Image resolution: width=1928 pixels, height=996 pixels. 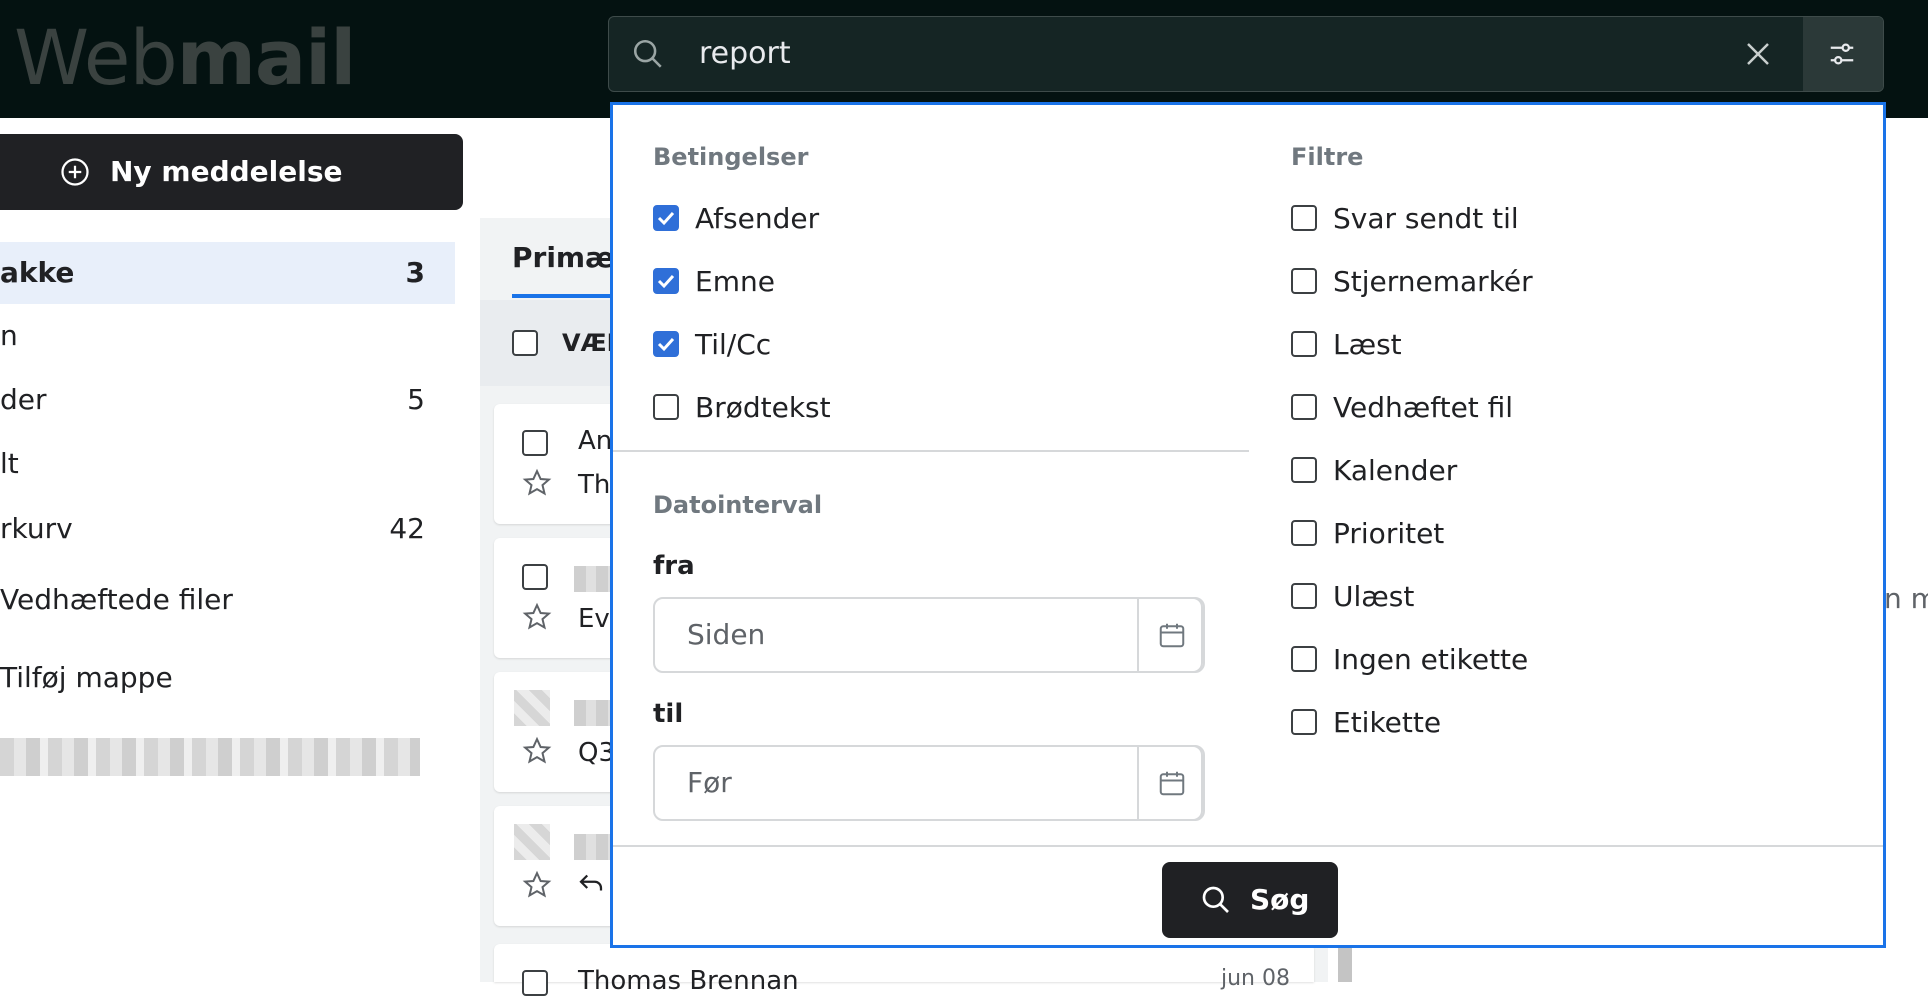 What do you see at coordinates (1246, 54) in the screenshot?
I see `search-bar: report` at bounding box center [1246, 54].